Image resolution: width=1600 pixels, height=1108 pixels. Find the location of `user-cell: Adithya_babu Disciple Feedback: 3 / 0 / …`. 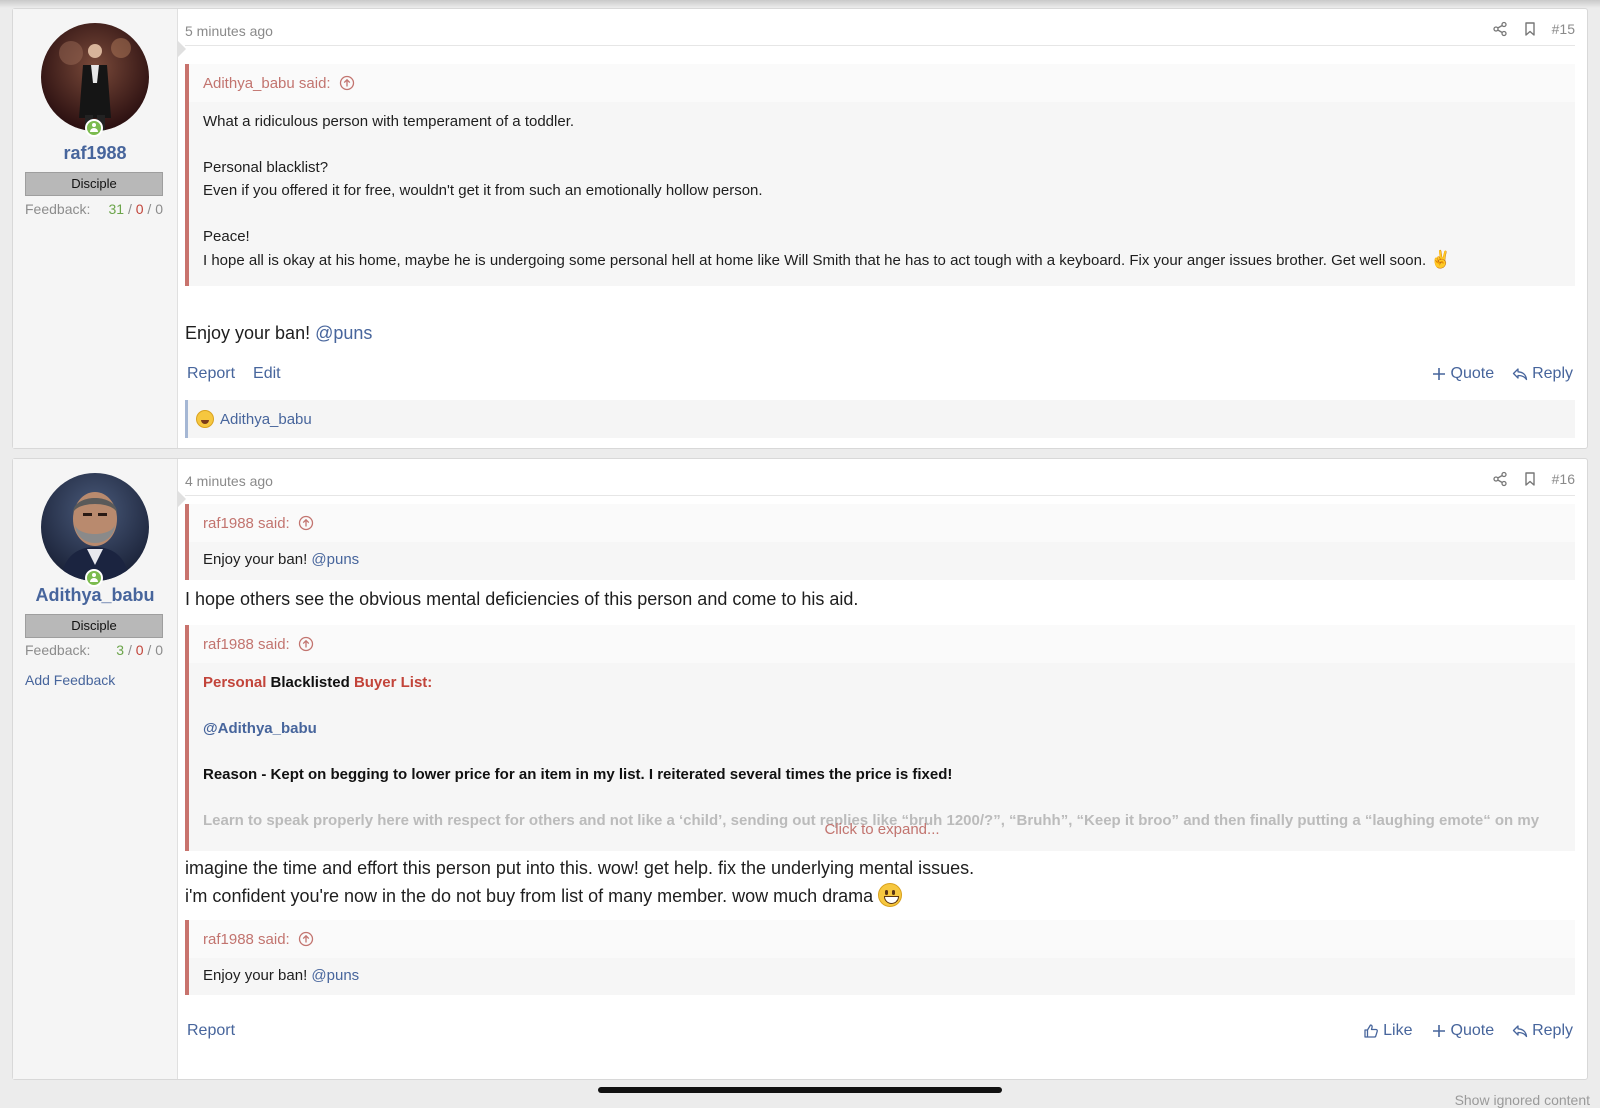

user-cell: Adithya_babu Disciple Feedback: 3 / 0 / … is located at coordinates (99, 769).